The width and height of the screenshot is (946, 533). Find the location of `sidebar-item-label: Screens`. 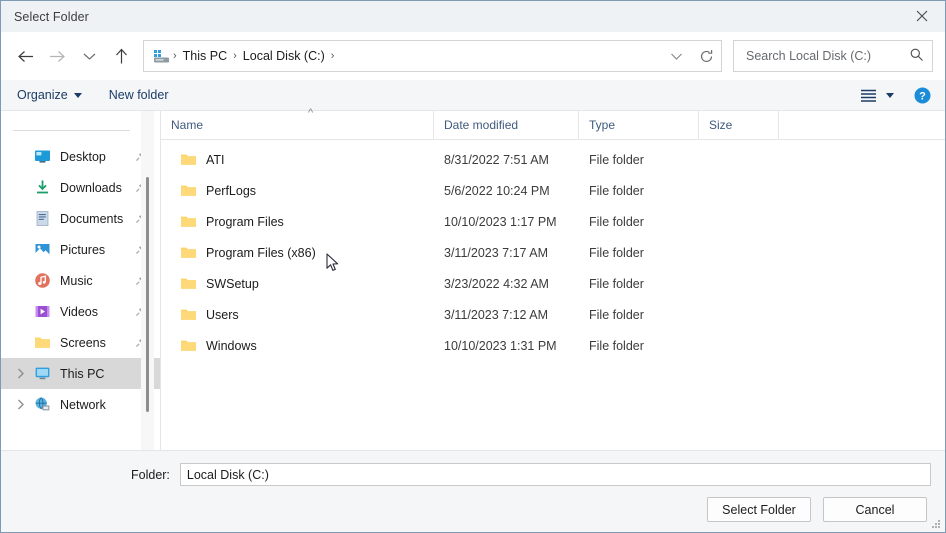

sidebar-item-label: Screens is located at coordinates (83, 342).